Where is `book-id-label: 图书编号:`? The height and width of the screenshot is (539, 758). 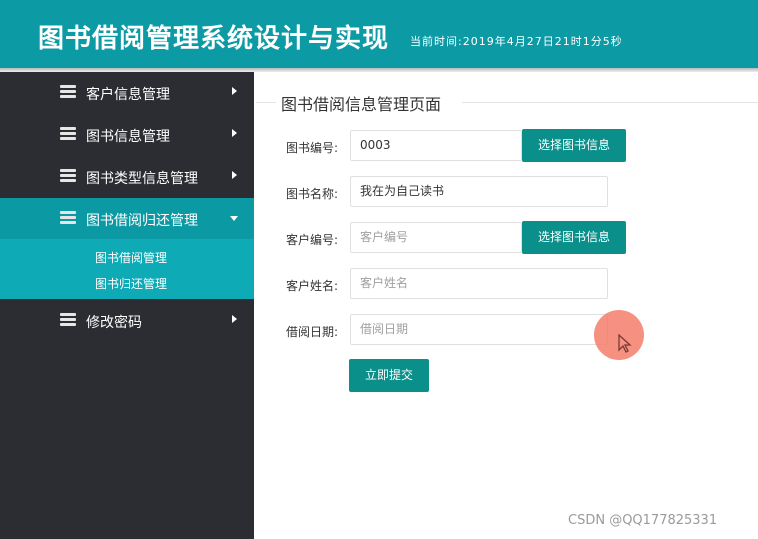
book-id-label: 图书编号: is located at coordinates (312, 148).